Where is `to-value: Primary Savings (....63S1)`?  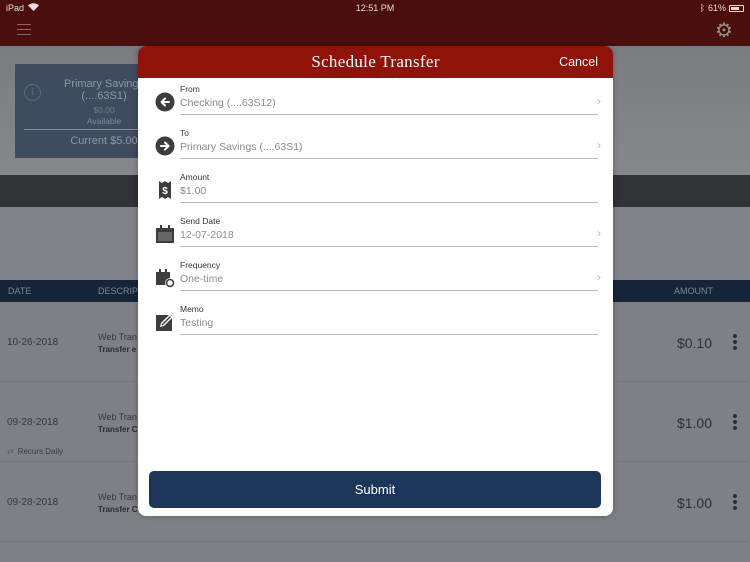 to-value: Primary Savings (....63S1) is located at coordinates (241, 147).